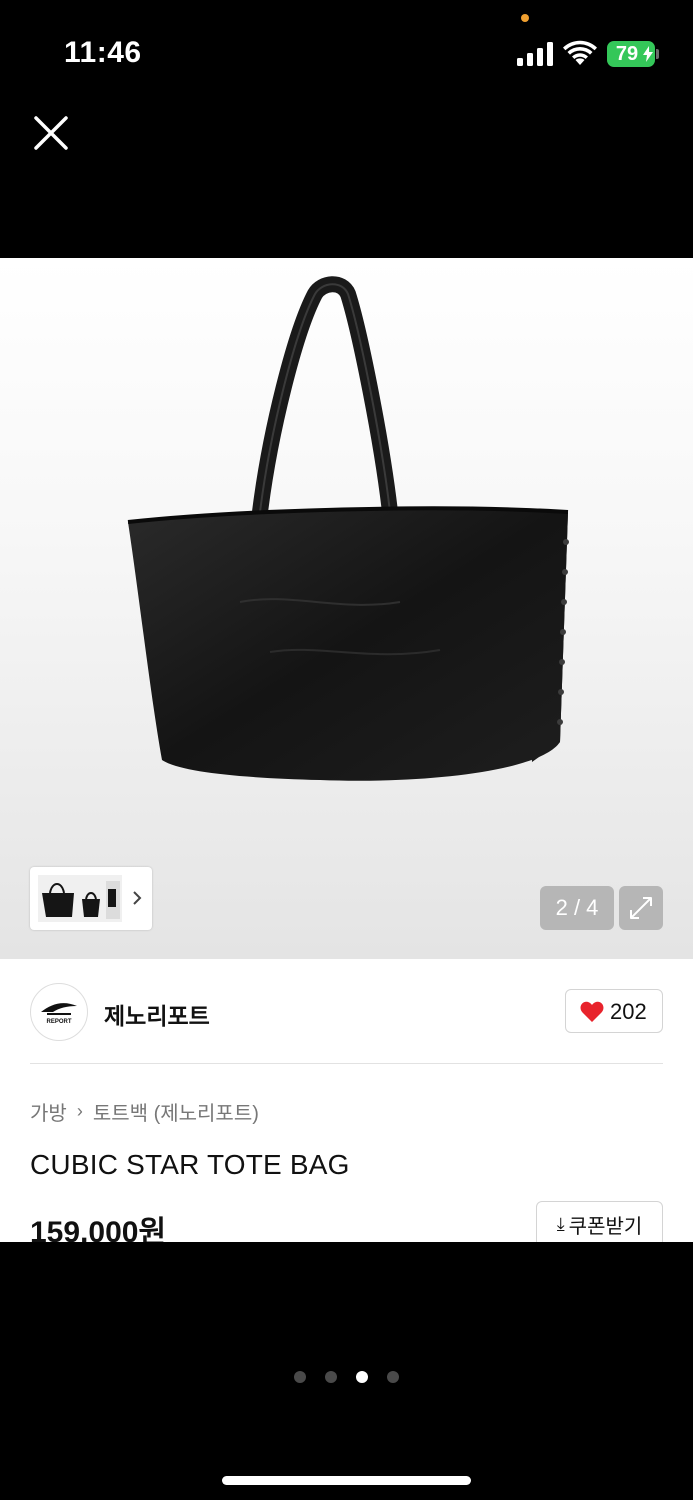 Image resolution: width=693 pixels, height=1500 pixels. What do you see at coordinates (137, 898) in the screenshot?
I see `chevron-right-icon` at bounding box center [137, 898].